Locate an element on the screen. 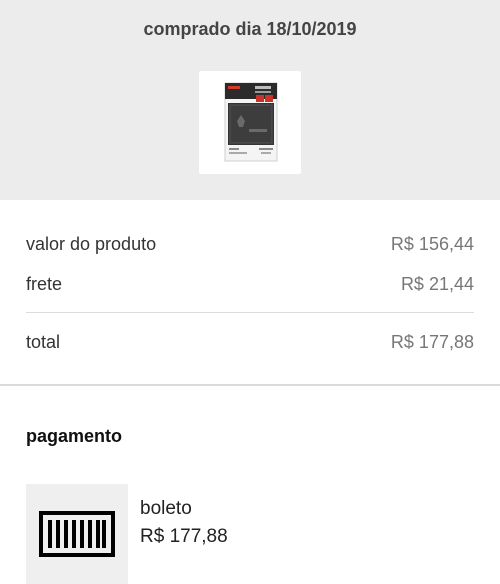 Image resolution: width=500 pixels, height=584 pixels. purchase-date: comprado dia 18/10/2019 is located at coordinates (250, 29).